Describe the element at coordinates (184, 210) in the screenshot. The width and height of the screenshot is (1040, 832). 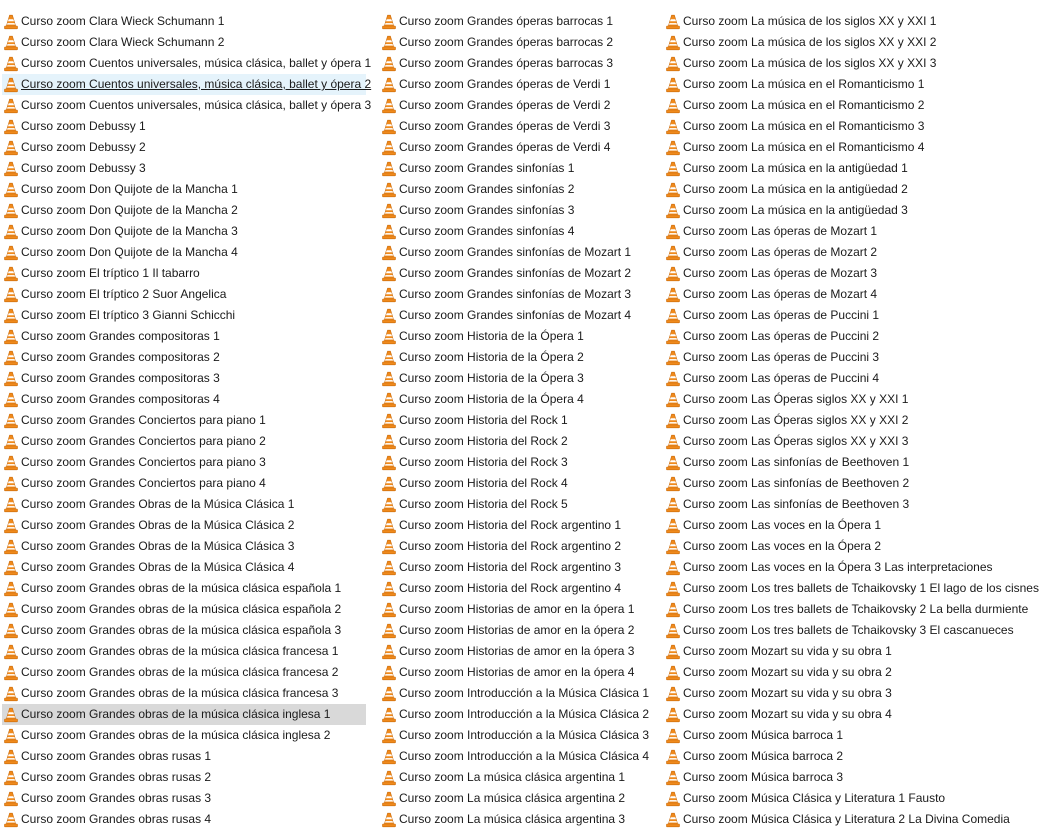
I see `file-item: Curso zoom Don Quijote de la Mancha 2` at that location.